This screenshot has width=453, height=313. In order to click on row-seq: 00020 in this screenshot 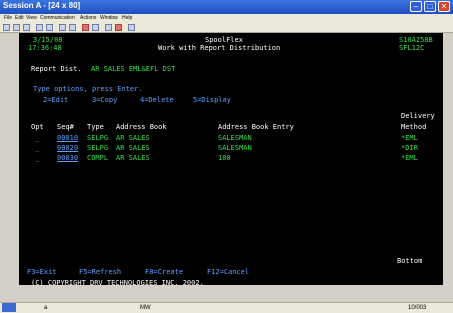, I will do `click(68, 148)`.